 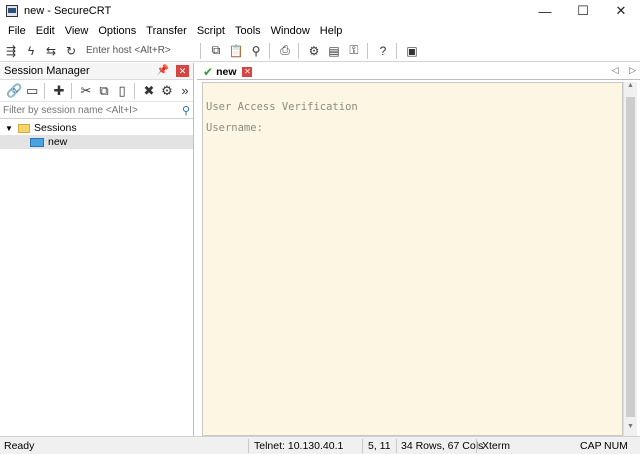 What do you see at coordinates (591, 446) in the screenshot?
I see `status-caps-lock: CAP` at bounding box center [591, 446].